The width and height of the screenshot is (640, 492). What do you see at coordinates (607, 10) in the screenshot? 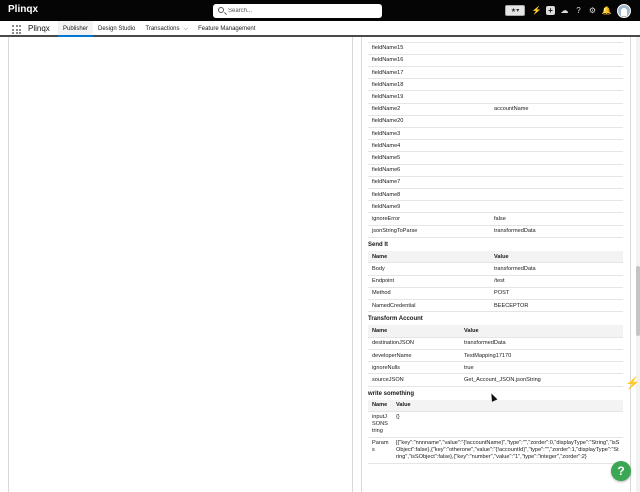
I see `bell-icon: 🔔` at bounding box center [607, 10].